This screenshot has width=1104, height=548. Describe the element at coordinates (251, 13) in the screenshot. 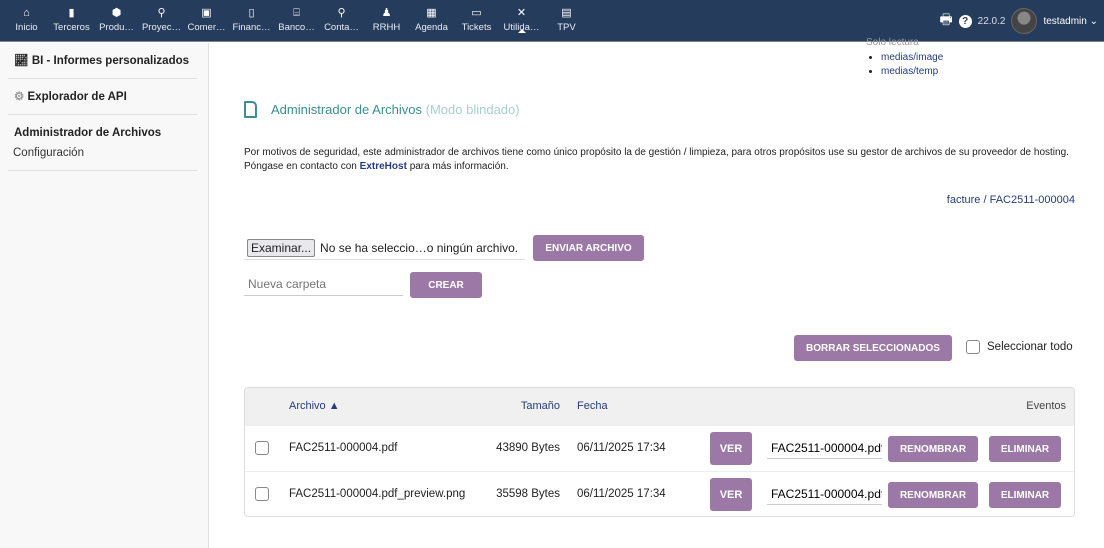

I see `invoice-icon: ▯` at that location.